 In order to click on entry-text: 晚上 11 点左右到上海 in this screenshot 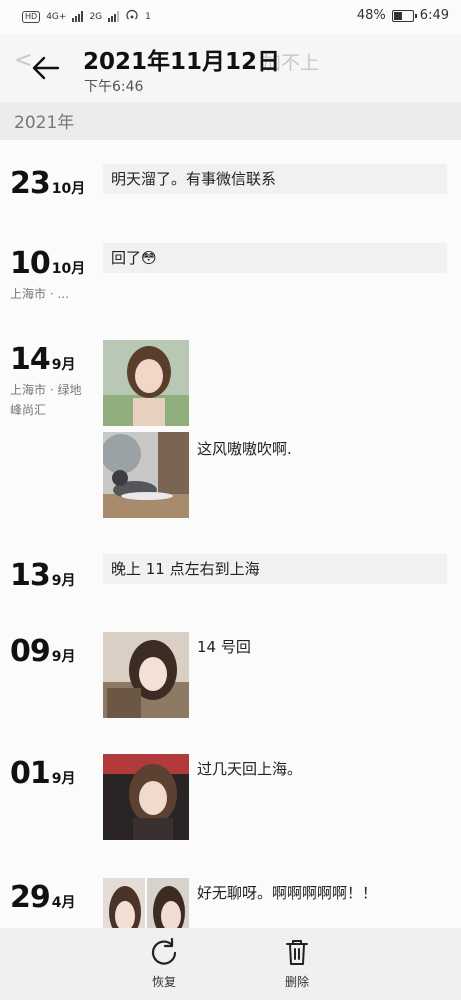, I will do `click(275, 569)`.